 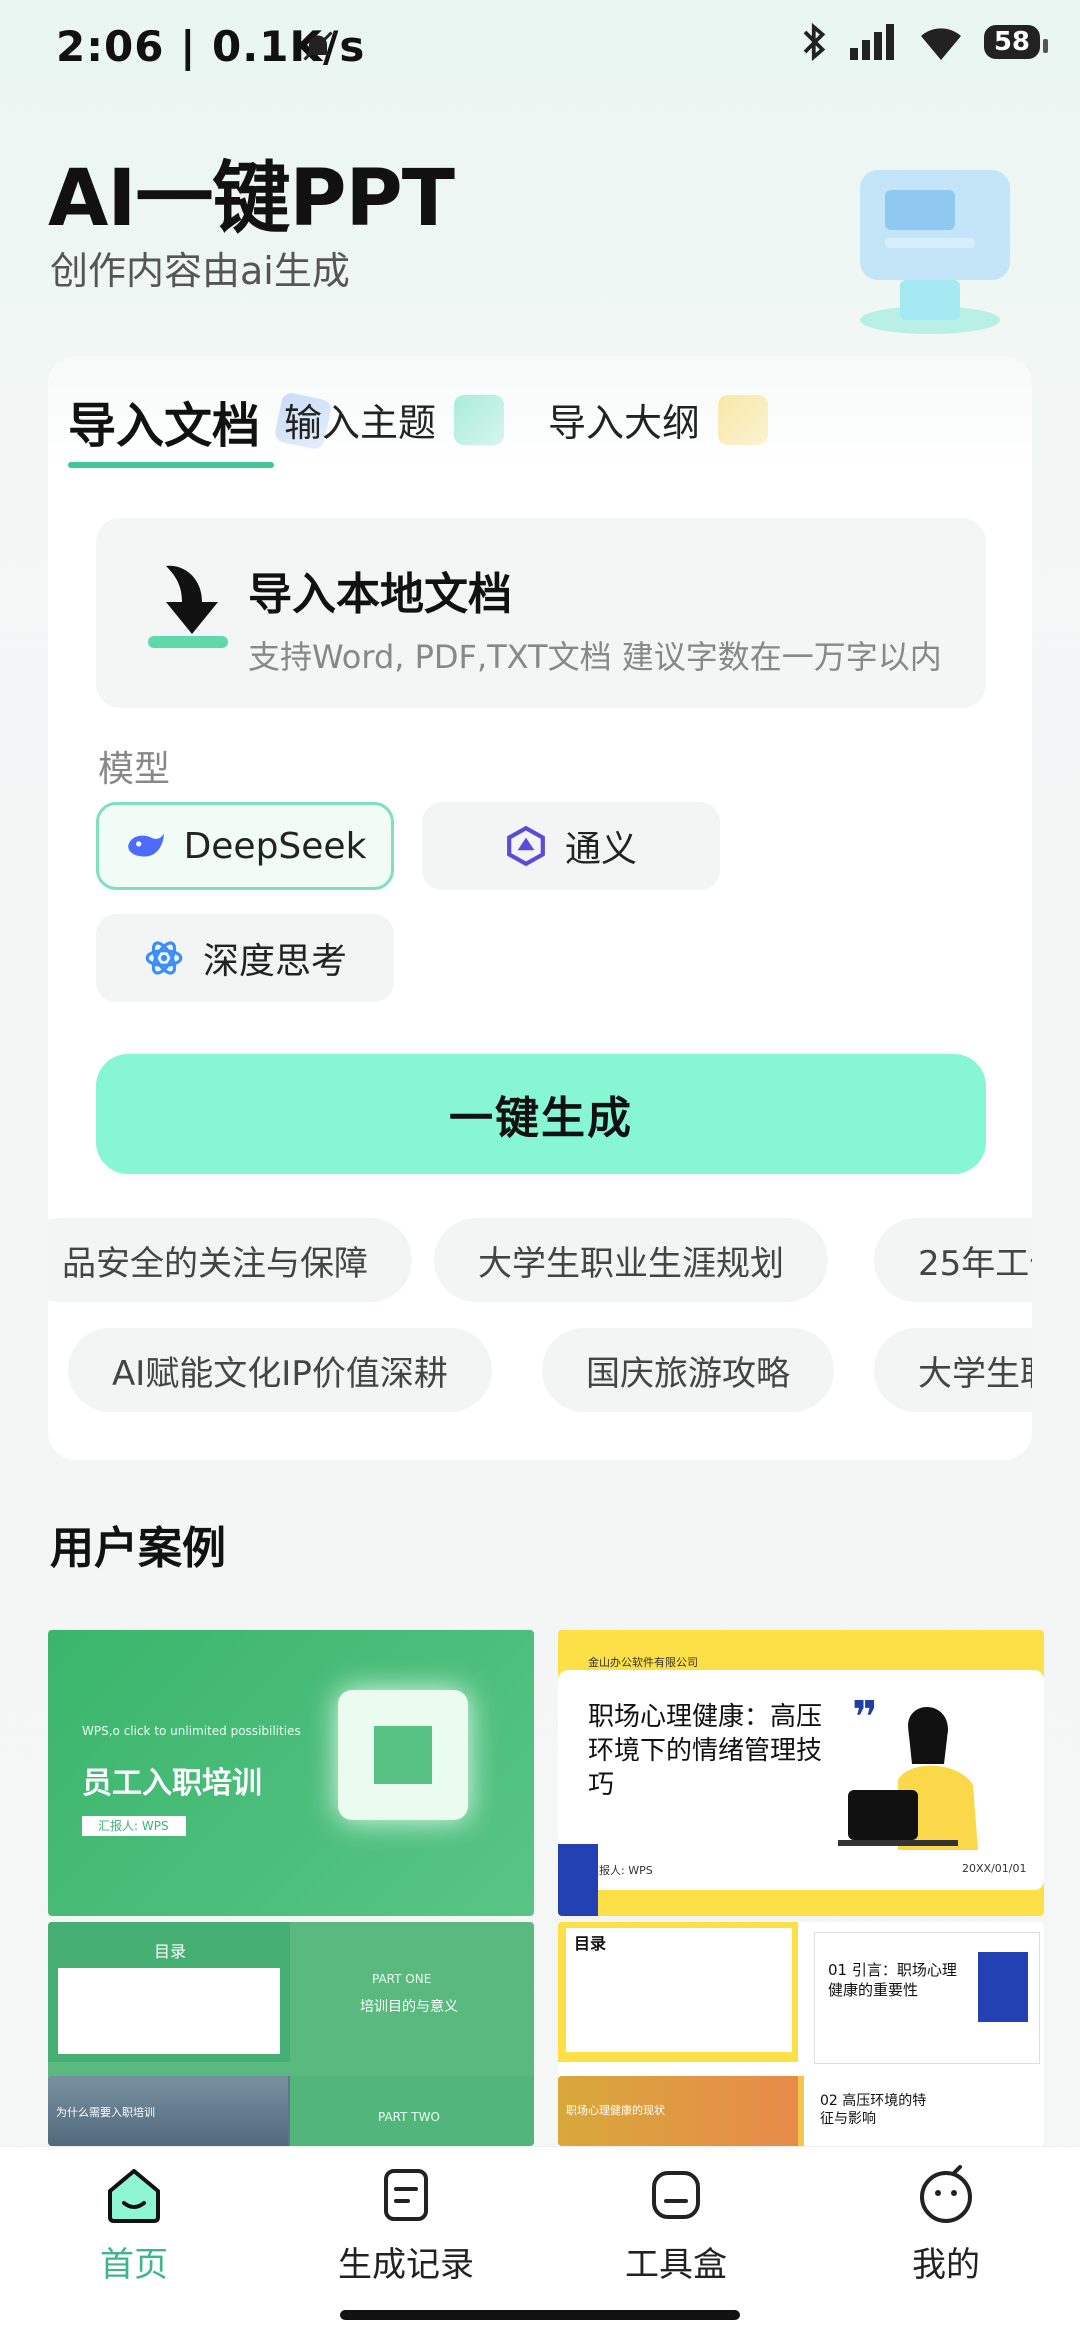 What do you see at coordinates (291, 2111) in the screenshot?
I see `case-card-onboarding-office: 为什么需要入职培训 PART TWO` at bounding box center [291, 2111].